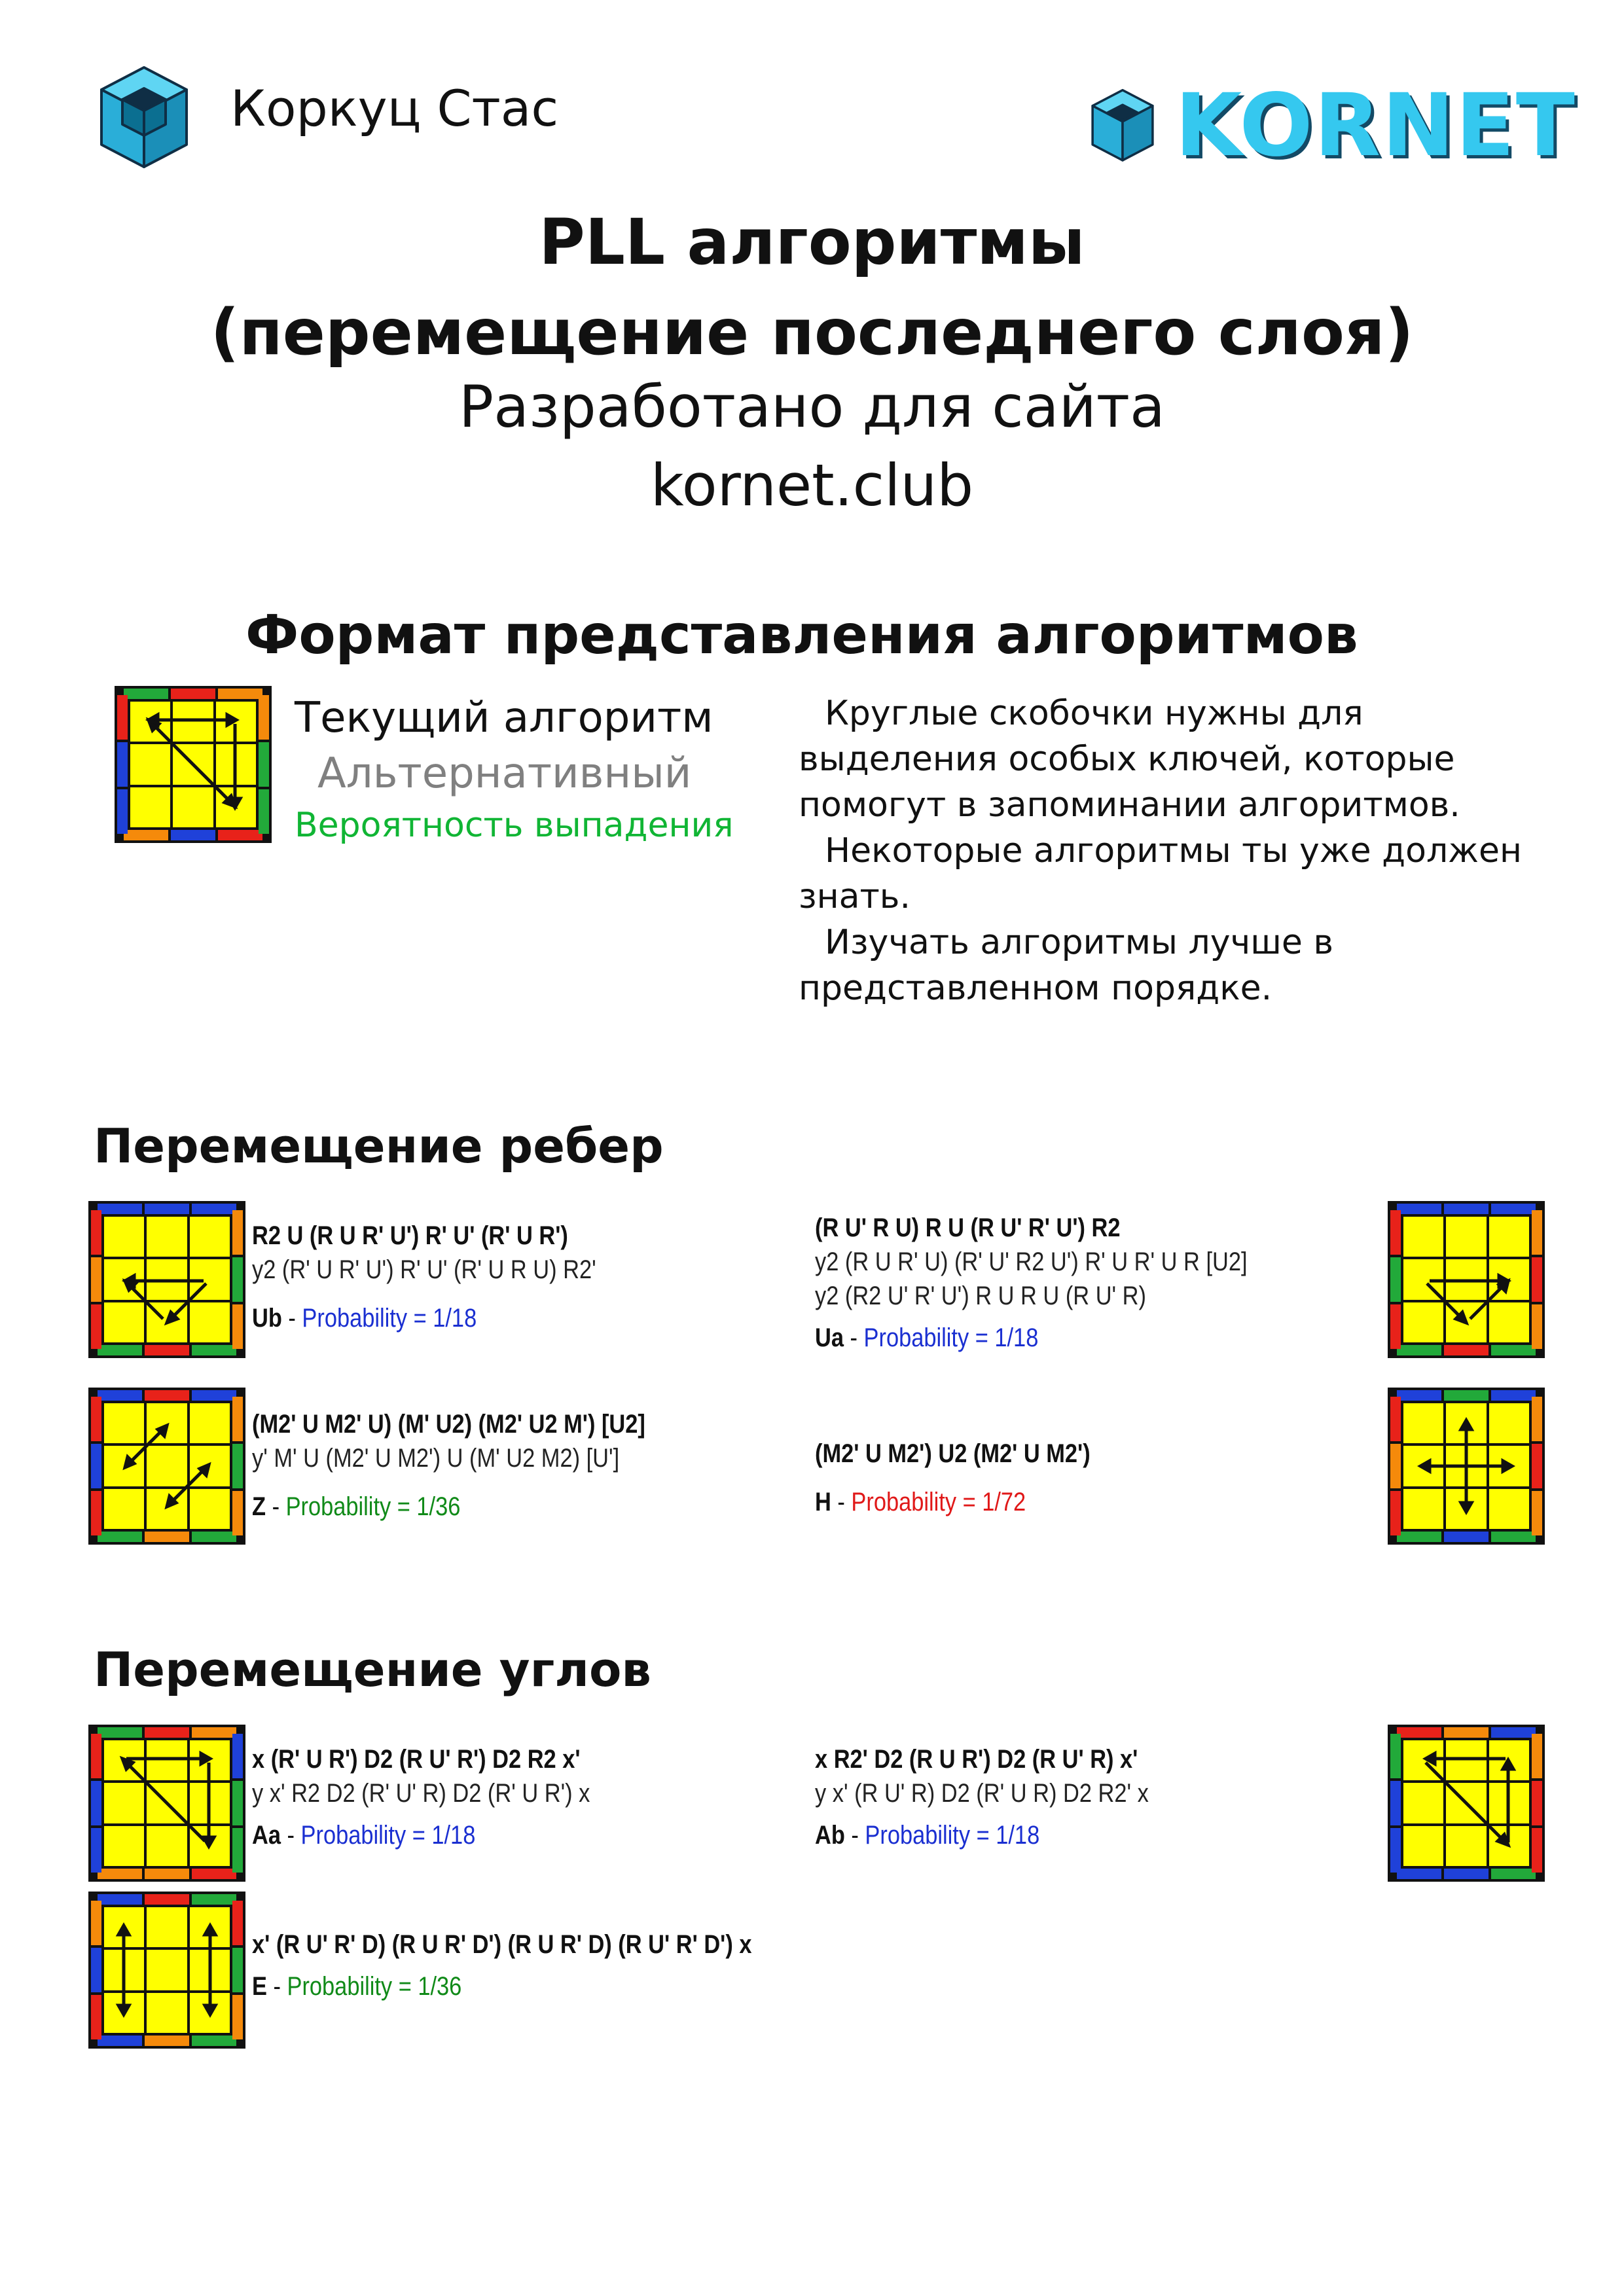  What do you see at coordinates (417, 1759) in the screenshot?
I see `aa-main-alg: x (R' U R') D2 (R U' R') D2 R2 x'` at bounding box center [417, 1759].